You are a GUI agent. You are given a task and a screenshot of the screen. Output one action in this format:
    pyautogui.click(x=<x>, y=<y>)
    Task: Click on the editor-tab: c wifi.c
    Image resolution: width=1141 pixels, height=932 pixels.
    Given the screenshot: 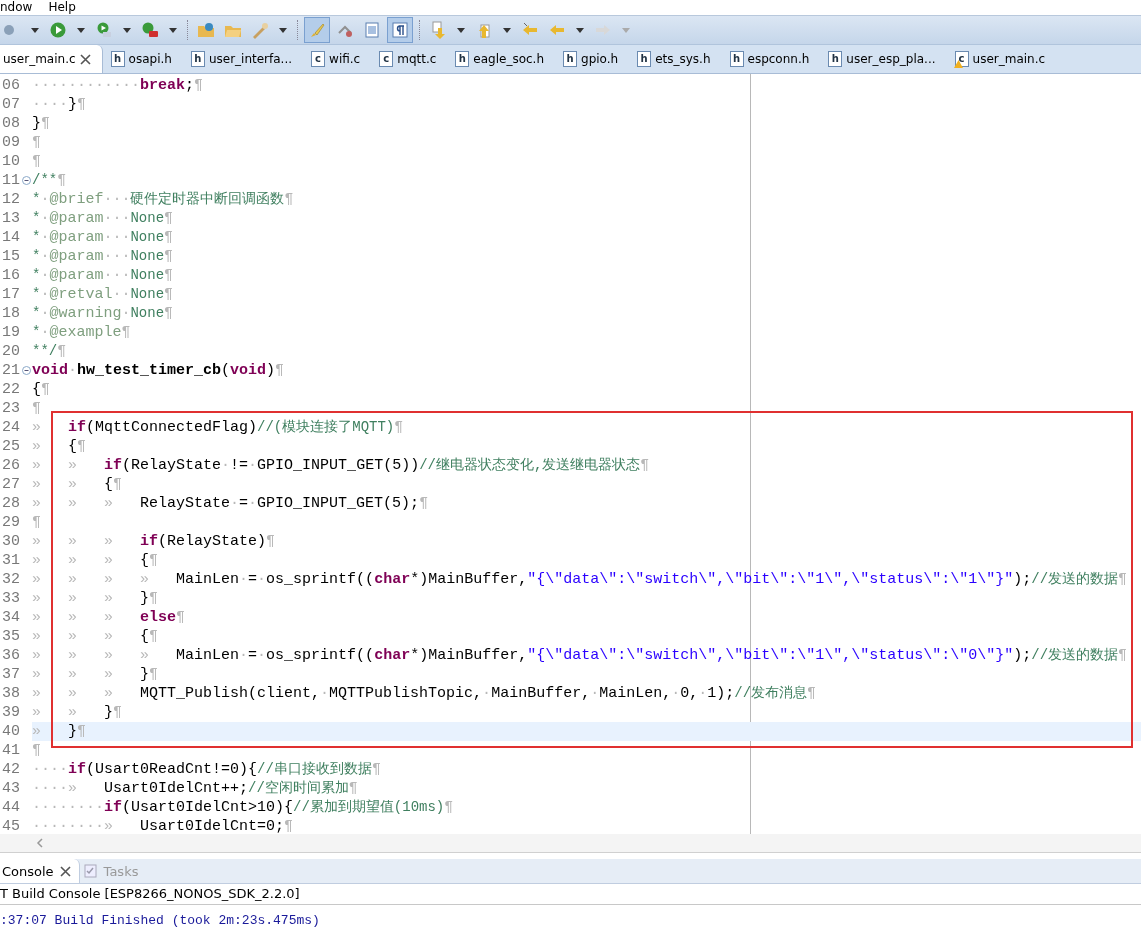 What is the action you would take?
    pyautogui.click(x=337, y=59)
    